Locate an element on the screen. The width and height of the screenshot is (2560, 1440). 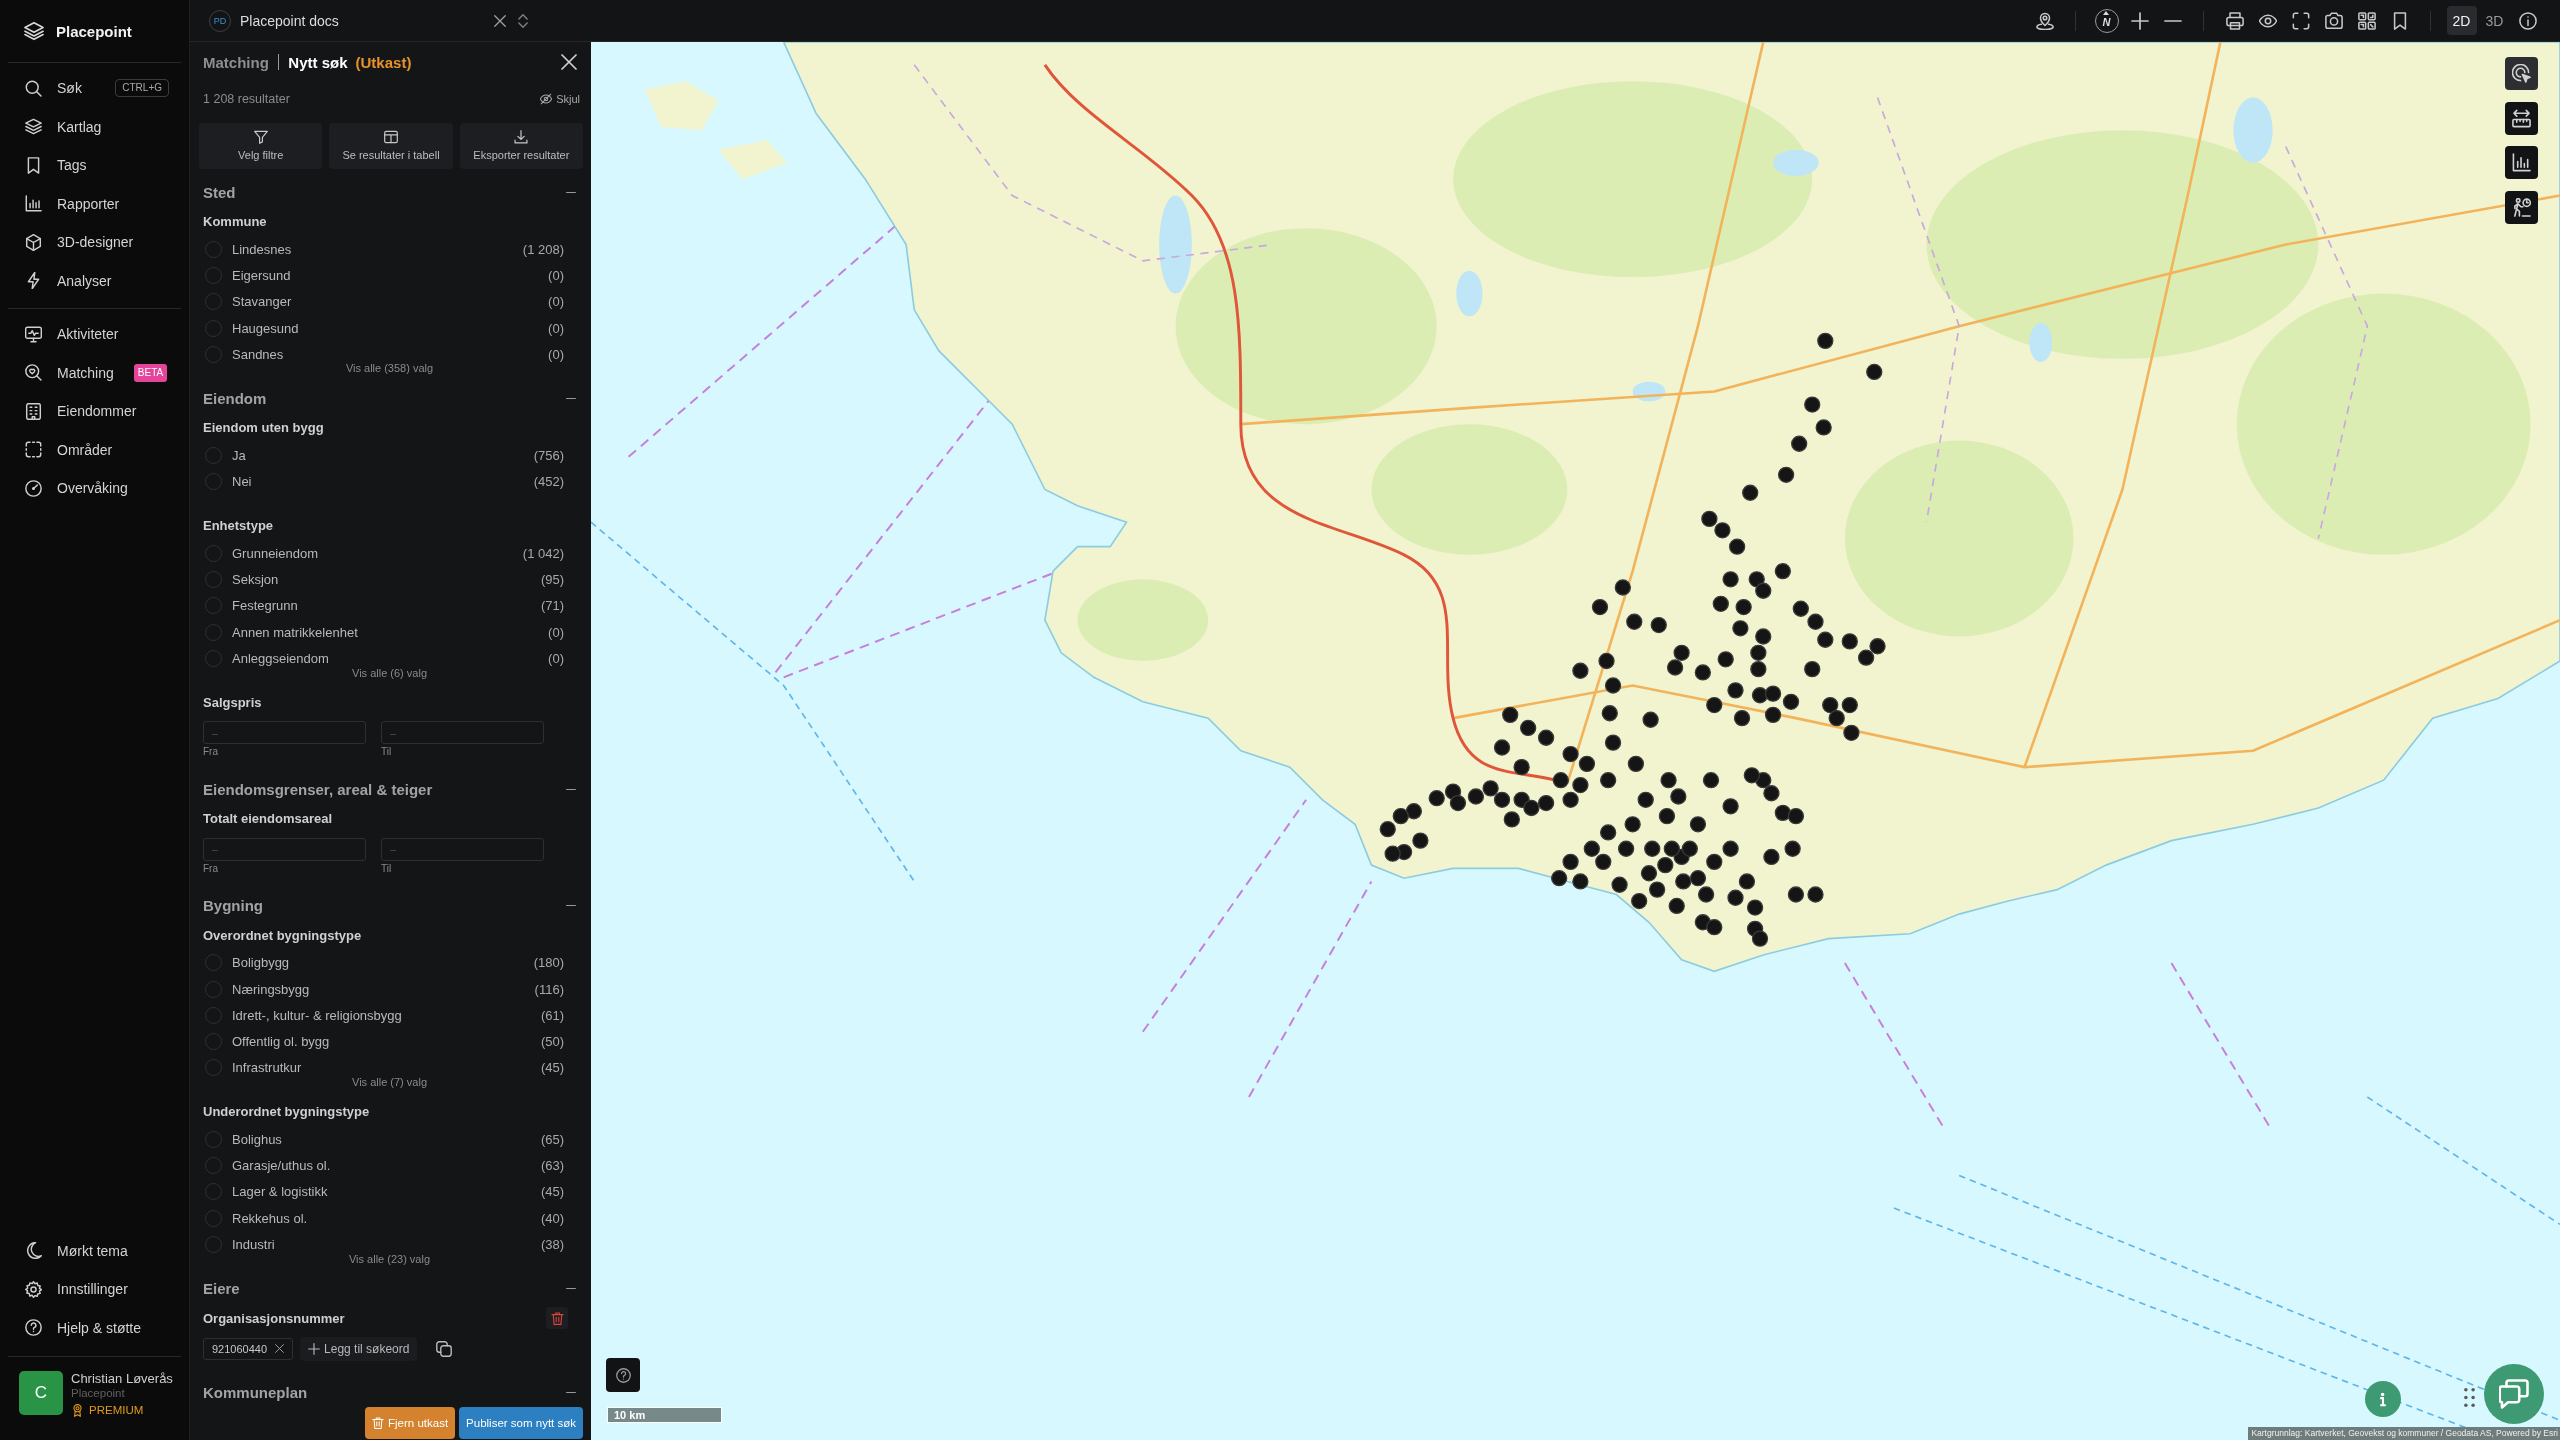
section-title: Bygning is located at coordinates (233, 906).